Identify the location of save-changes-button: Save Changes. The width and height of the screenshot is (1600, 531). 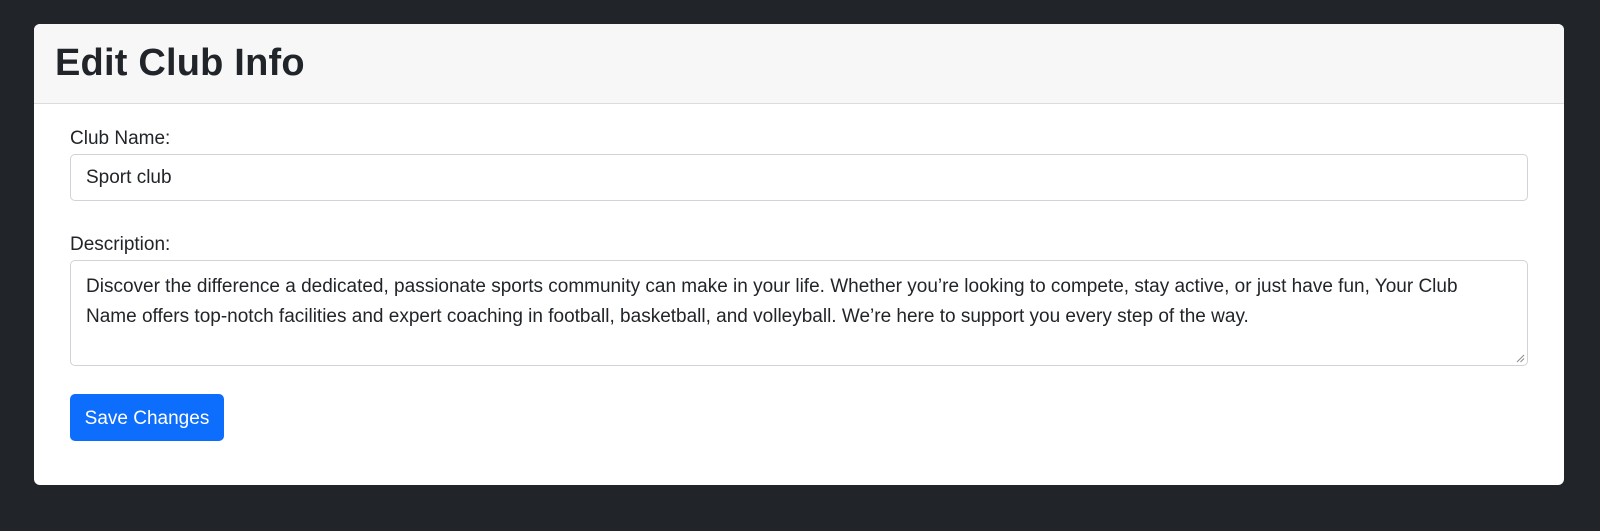
(147, 417).